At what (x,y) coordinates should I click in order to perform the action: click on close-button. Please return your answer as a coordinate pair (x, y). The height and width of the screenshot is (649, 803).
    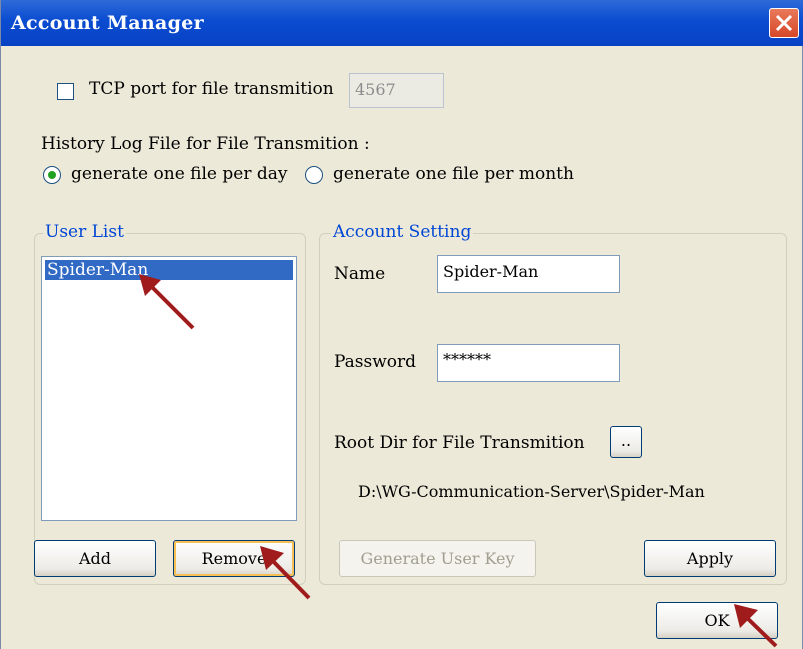
    Looking at the image, I should click on (784, 23).